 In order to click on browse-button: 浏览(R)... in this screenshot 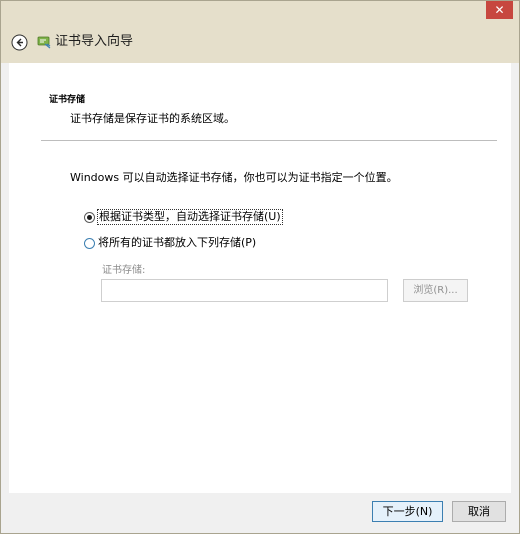, I will do `click(435, 290)`.